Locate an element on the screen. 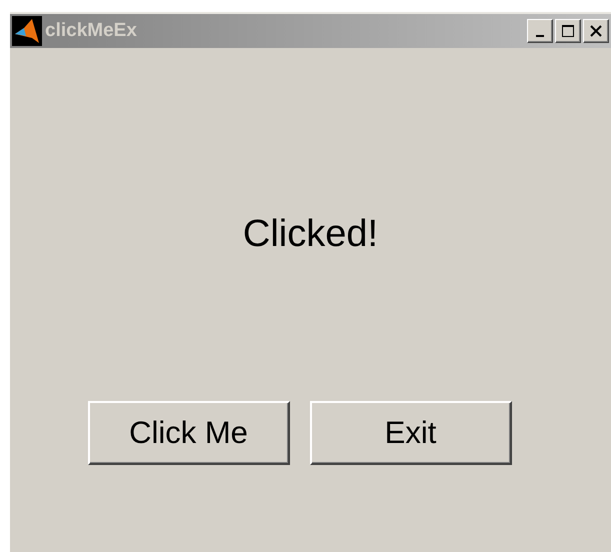 This screenshot has width=611, height=552. maximize-icon is located at coordinates (568, 31).